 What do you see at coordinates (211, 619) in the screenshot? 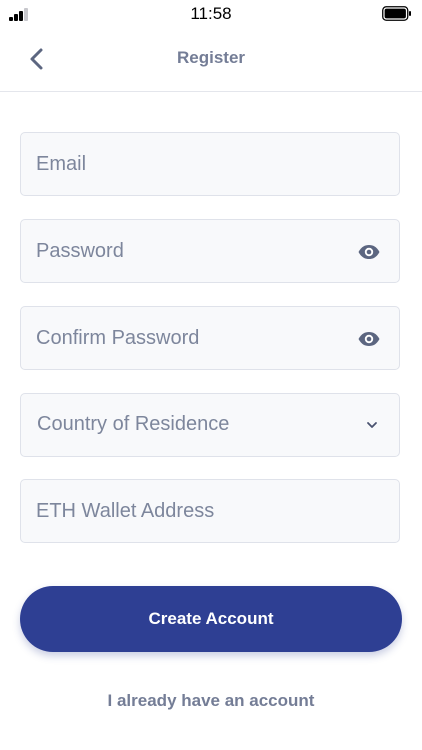
I see `create-account-button: Create Account` at bounding box center [211, 619].